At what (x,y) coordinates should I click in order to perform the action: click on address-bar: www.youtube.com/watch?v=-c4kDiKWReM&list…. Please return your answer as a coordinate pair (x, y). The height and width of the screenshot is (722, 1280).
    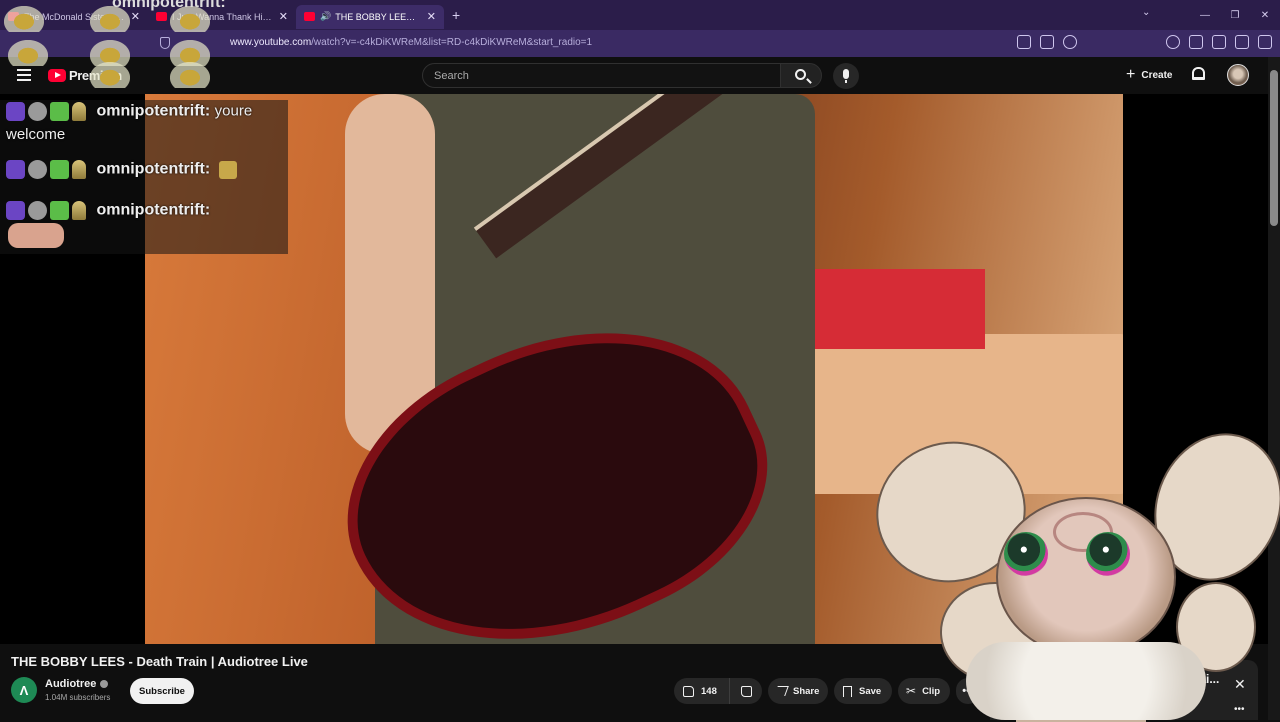
    Looking at the image, I should click on (640, 43).